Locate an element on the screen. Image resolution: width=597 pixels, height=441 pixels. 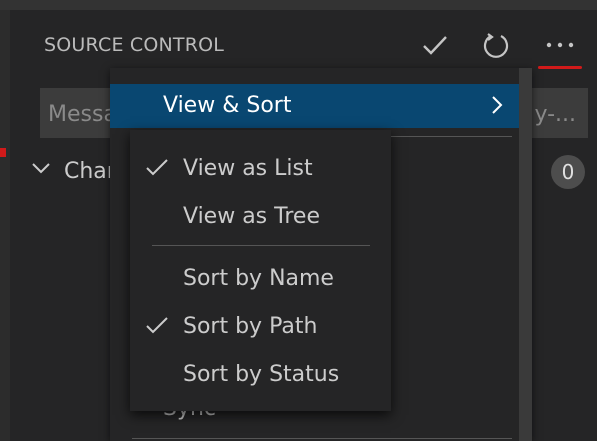
more-actions-button is located at coordinates (560, 45).